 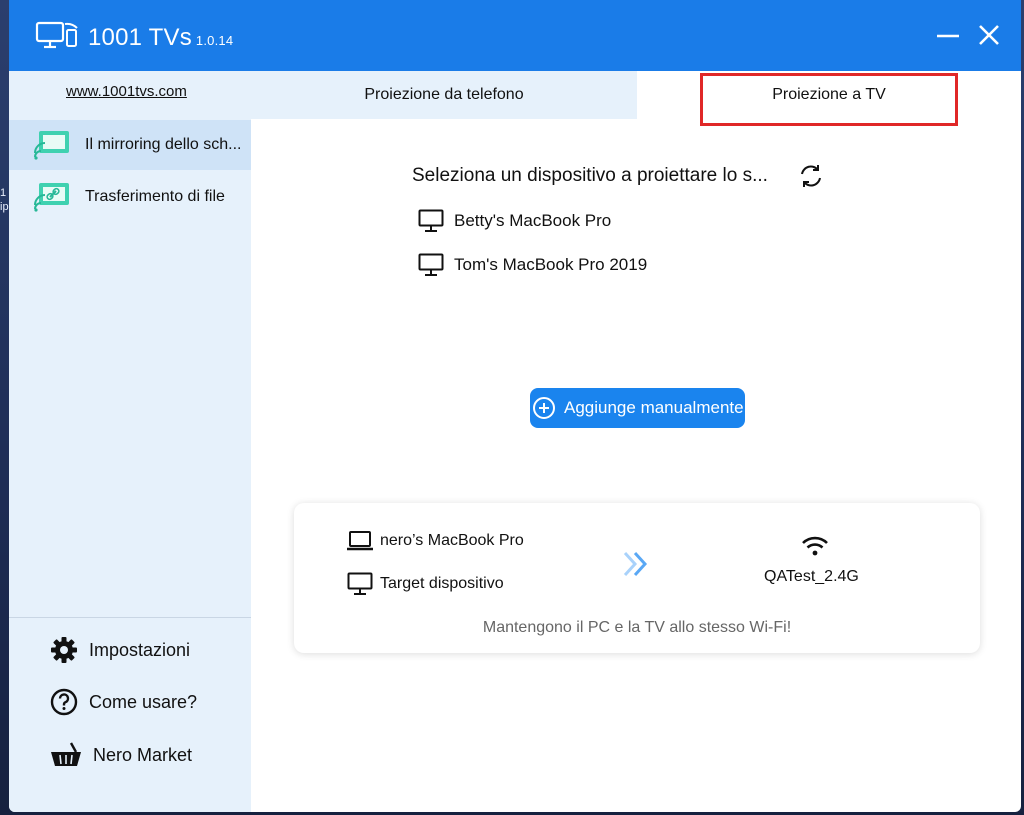 I want to click on tab-bar: Proiezione da telefono Proiezione a TV, so click(x=636, y=95).